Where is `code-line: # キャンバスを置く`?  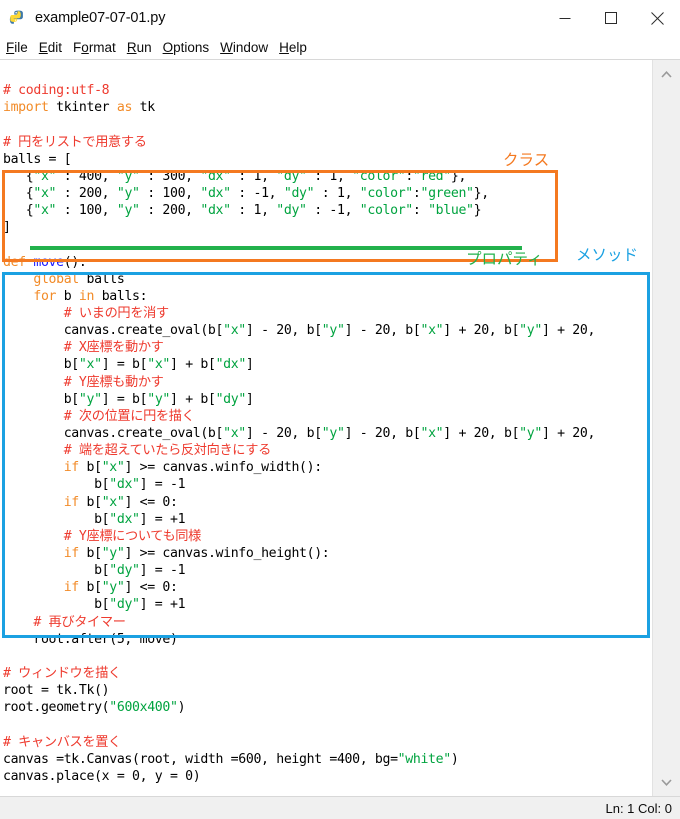
code-line: # キャンバスを置く is located at coordinates (62, 742).